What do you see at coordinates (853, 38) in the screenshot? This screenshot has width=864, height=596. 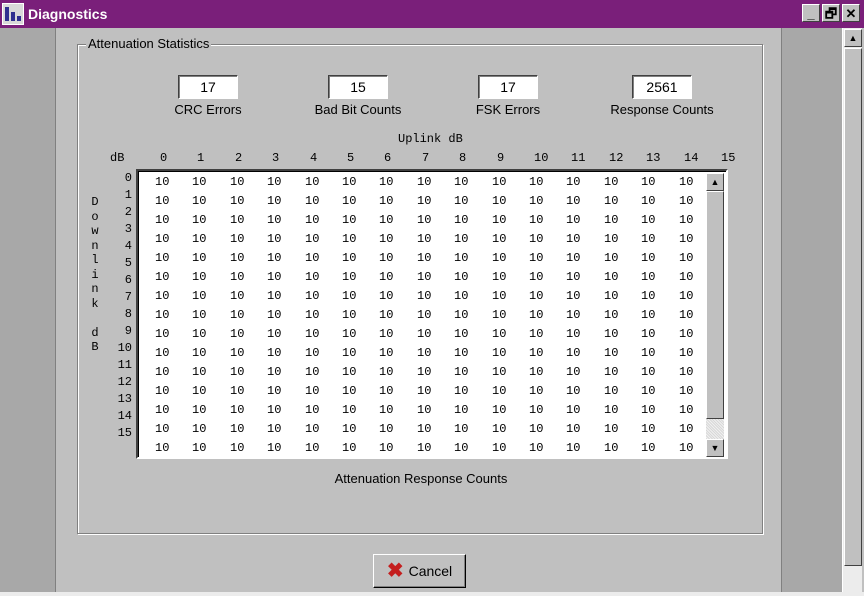 I see `scroll-up-arrow-icon: ▲` at bounding box center [853, 38].